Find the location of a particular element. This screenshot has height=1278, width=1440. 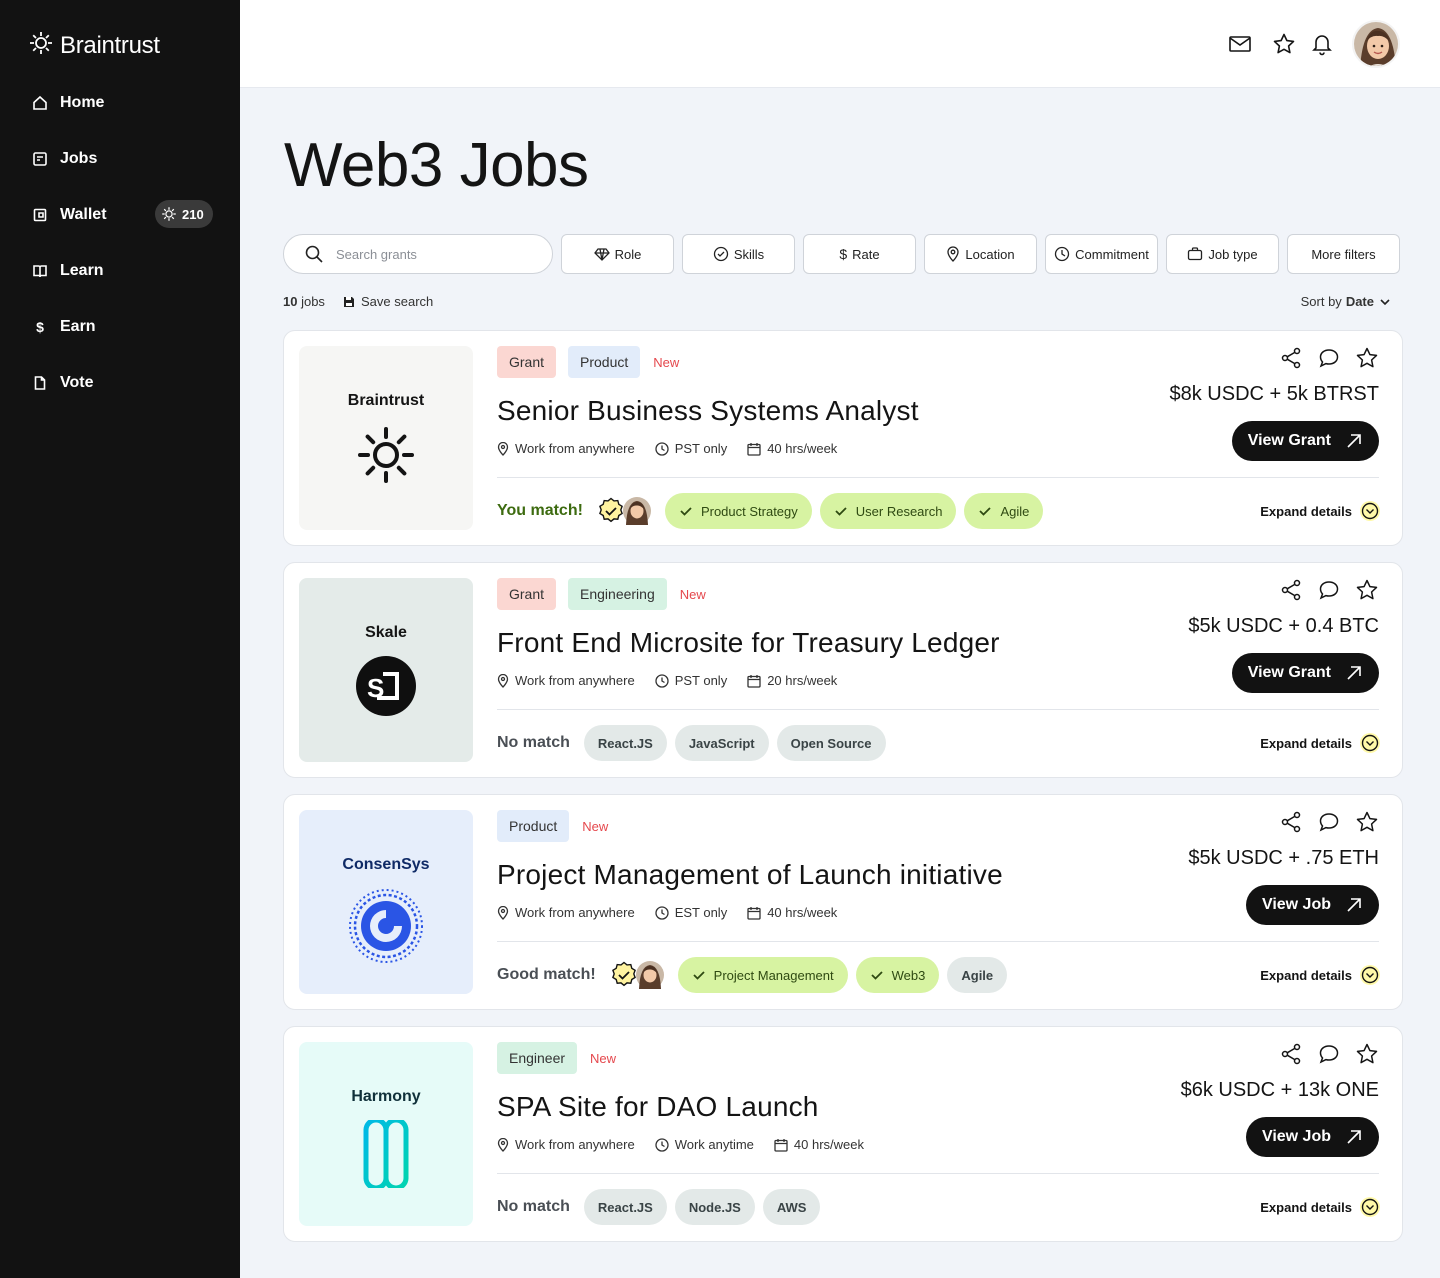

job-title: Project Management of Launch initiative is located at coordinates (750, 875).